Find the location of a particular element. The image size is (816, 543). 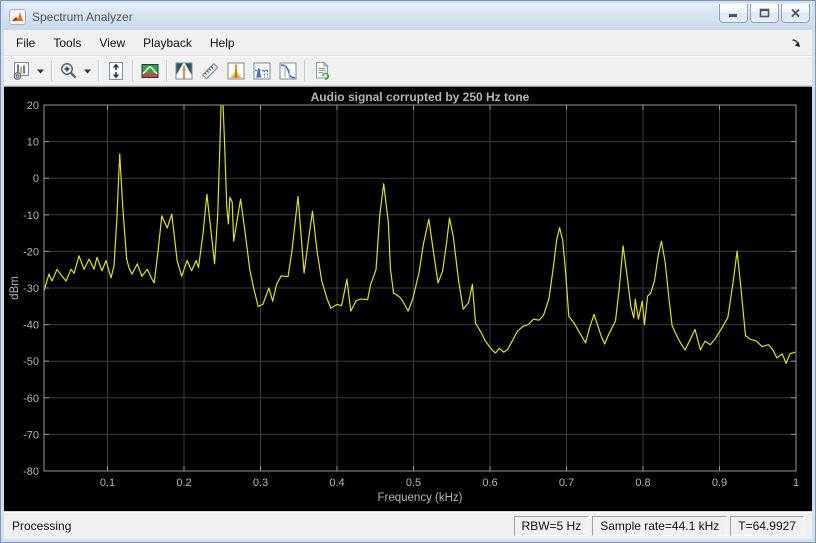

dock-button is located at coordinates (796, 43).